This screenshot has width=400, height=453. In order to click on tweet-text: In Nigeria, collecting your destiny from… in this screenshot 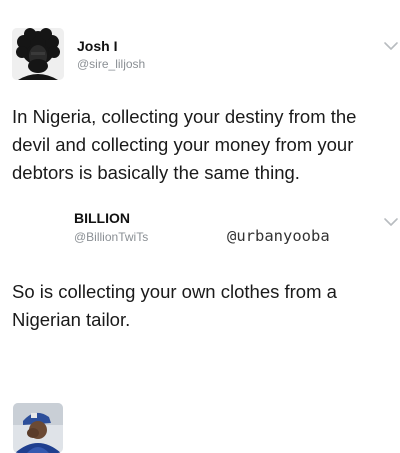, I will do `click(184, 144)`.